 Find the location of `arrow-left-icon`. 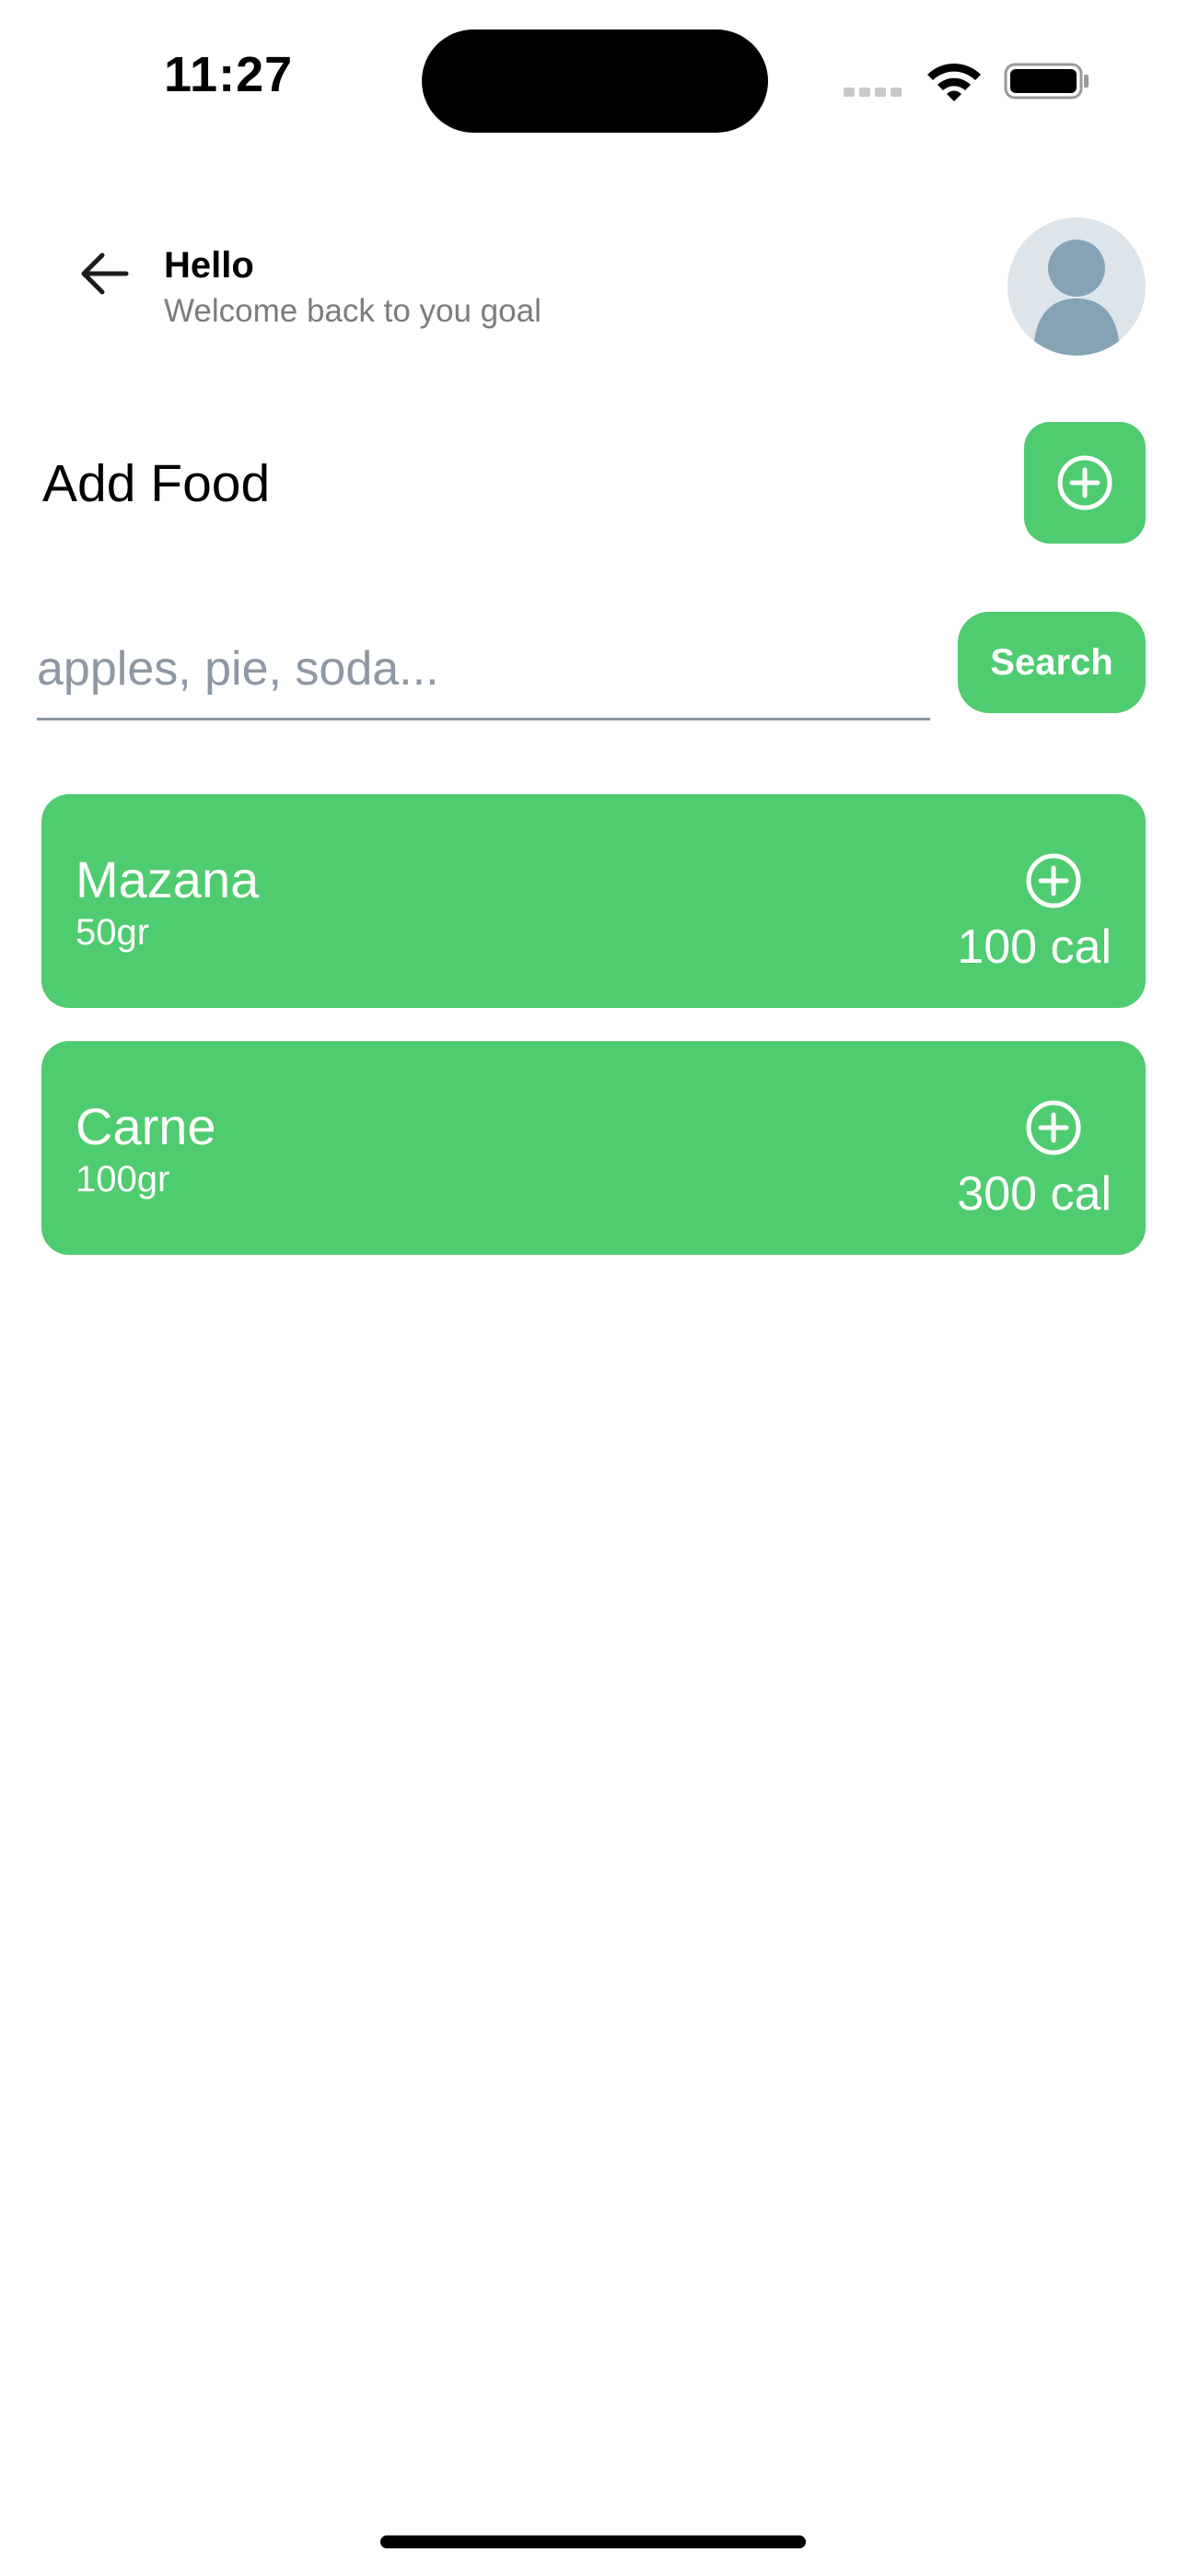

arrow-left-icon is located at coordinates (105, 273).